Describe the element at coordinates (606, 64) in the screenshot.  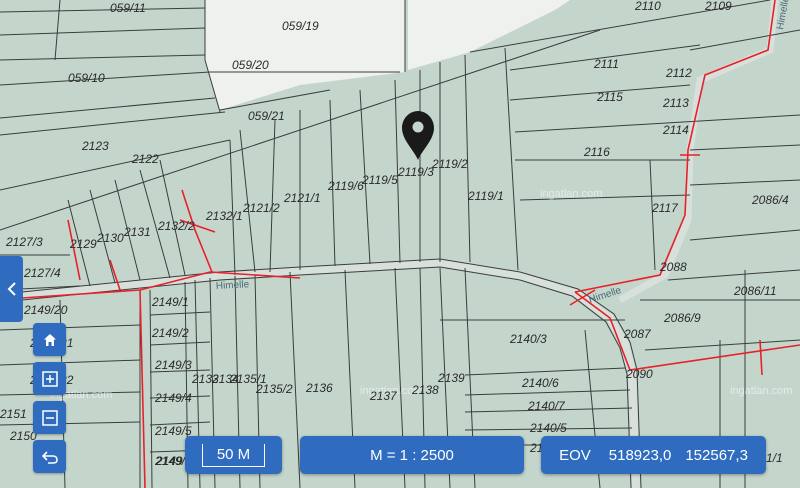
I see `parcel-label: 2111` at that location.